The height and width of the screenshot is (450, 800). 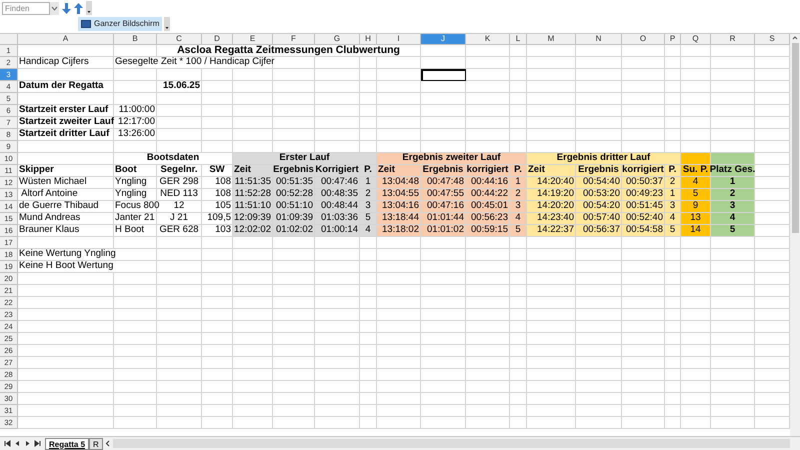 What do you see at coordinates (66, 39) in the screenshot?
I see `column-header: A` at bounding box center [66, 39].